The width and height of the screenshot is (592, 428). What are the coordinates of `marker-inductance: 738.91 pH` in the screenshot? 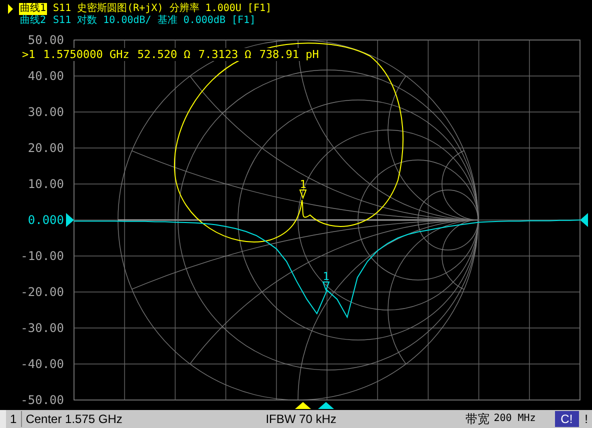 It's located at (289, 54).